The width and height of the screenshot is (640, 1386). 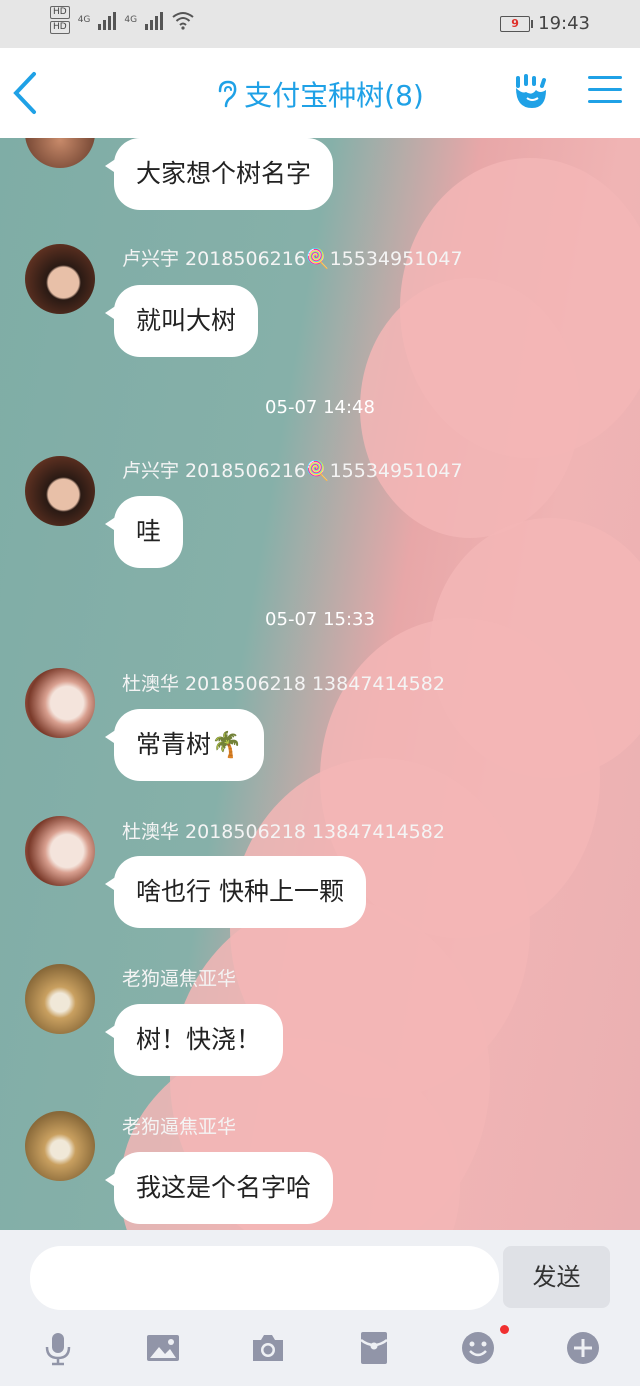 I want to click on chat-header: 支付宝种树(8), so click(x=320, y=93).